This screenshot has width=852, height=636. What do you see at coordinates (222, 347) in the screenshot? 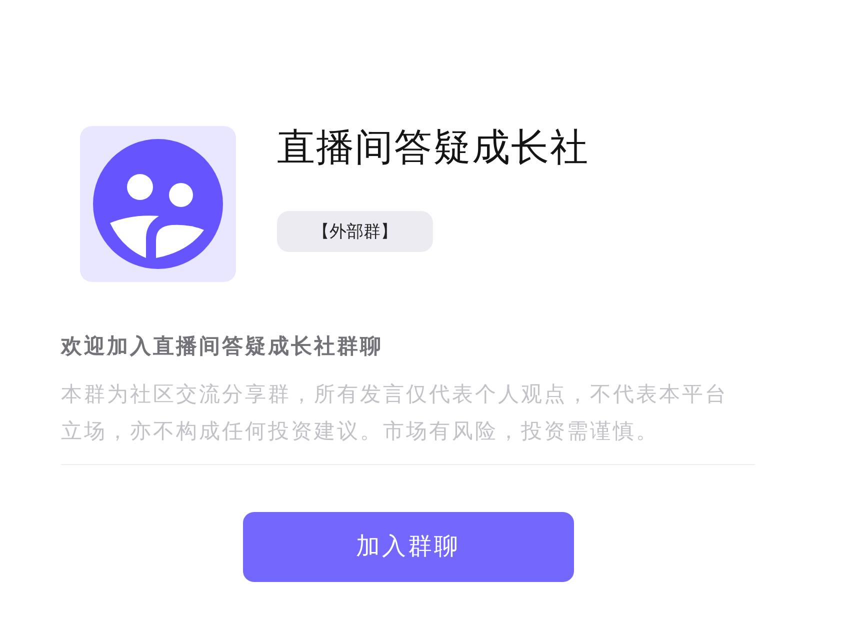
I see `welcome-heading: 欢迎加入直播间答疑成长社群聊` at bounding box center [222, 347].